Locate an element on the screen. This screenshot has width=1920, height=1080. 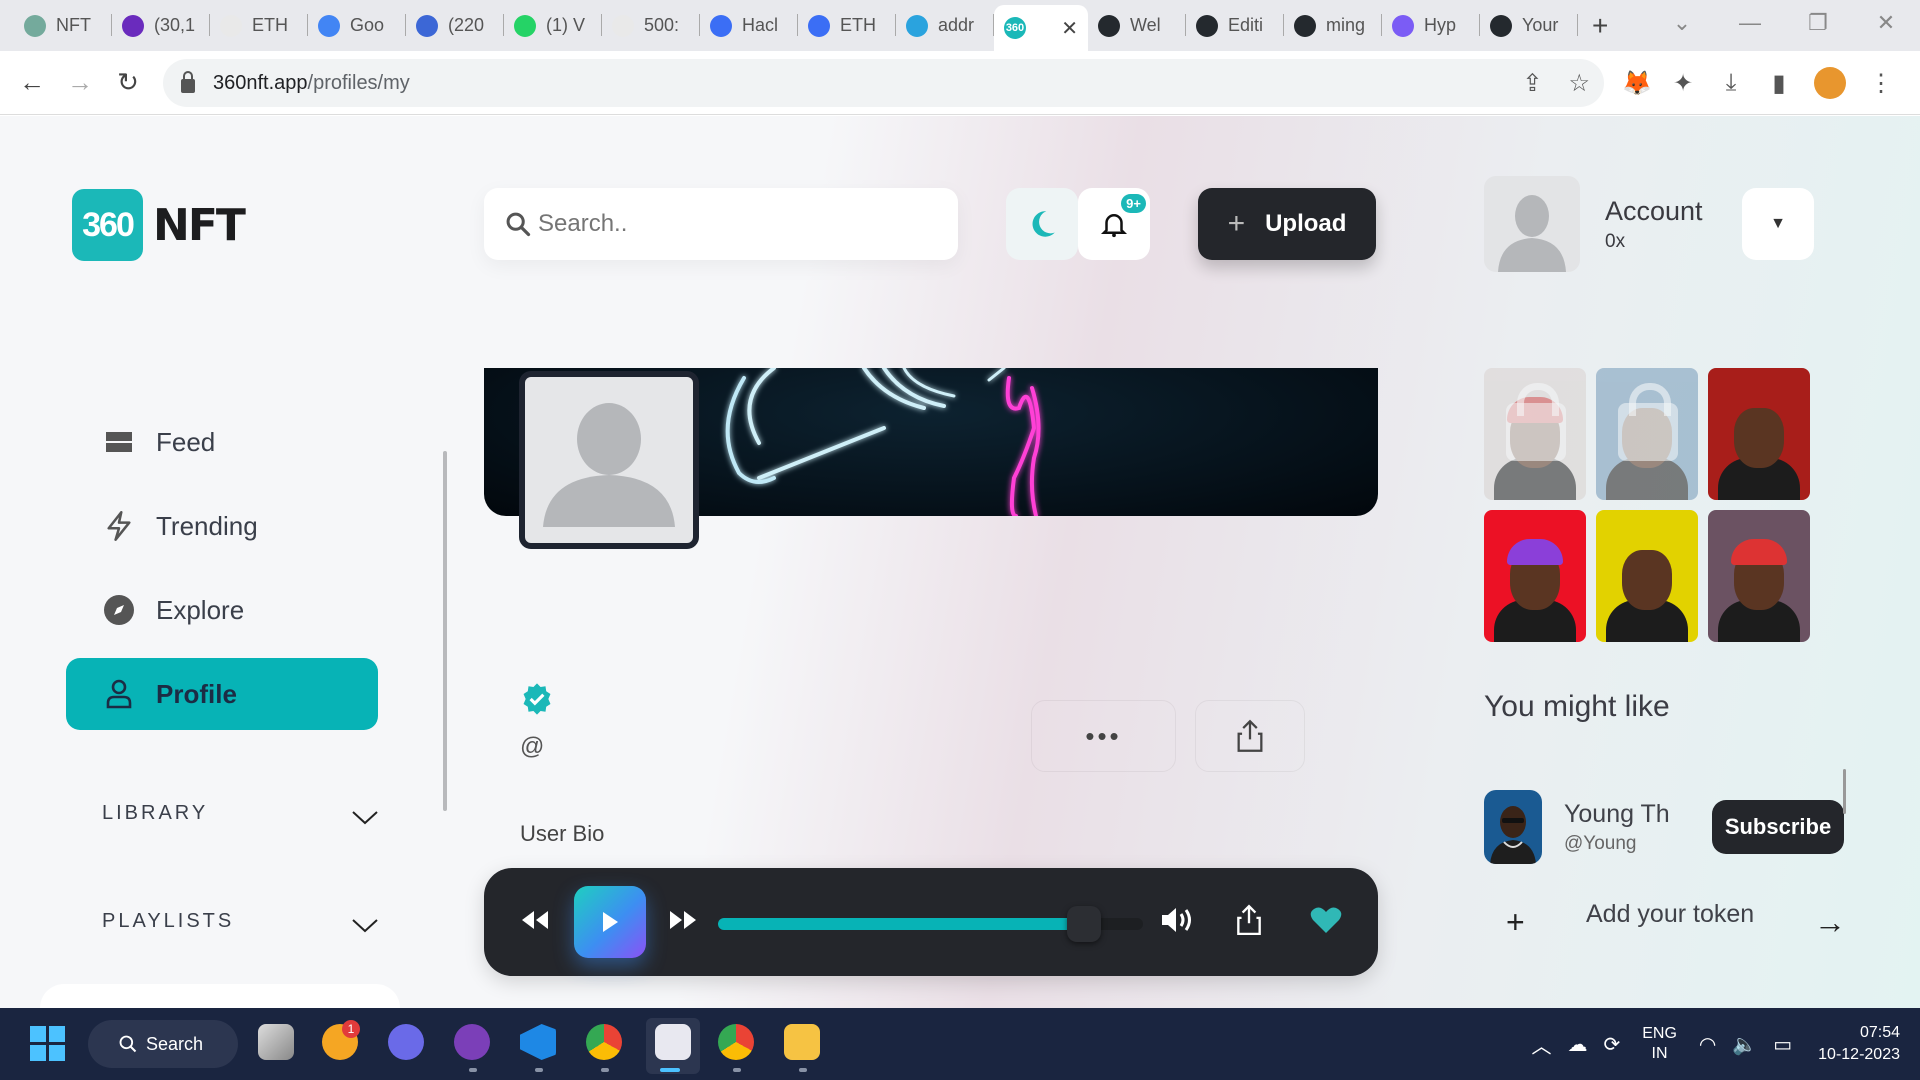
sidebar-item-trending: Trending is located at coordinates (222, 526).